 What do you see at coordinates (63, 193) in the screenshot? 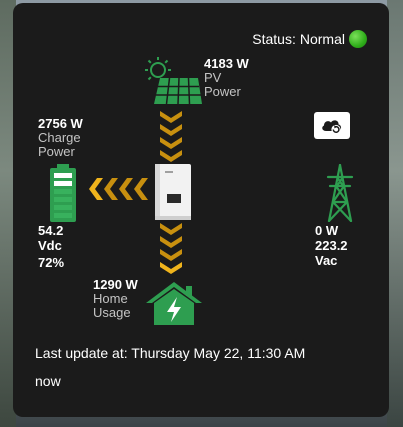
I see `battery-icon` at bounding box center [63, 193].